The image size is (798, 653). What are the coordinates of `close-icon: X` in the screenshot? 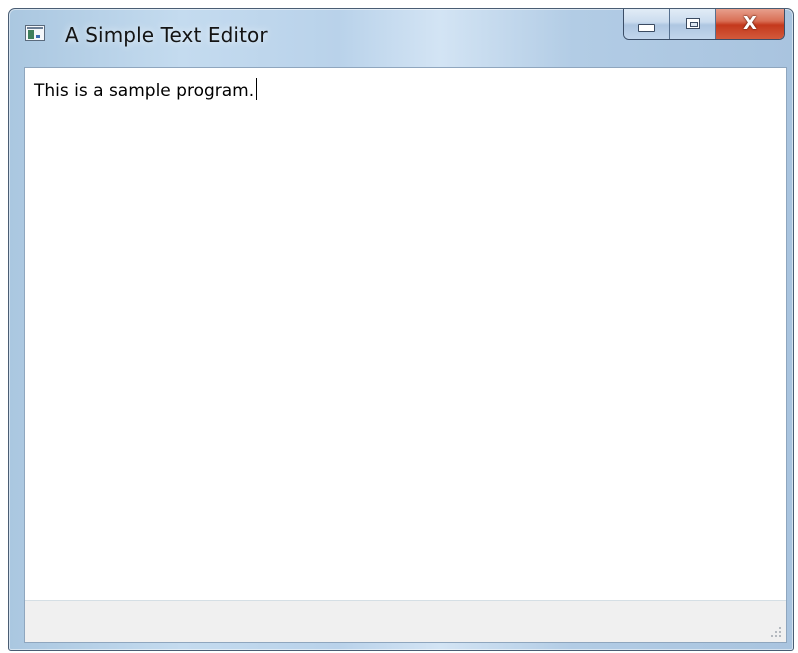 It's located at (750, 23).